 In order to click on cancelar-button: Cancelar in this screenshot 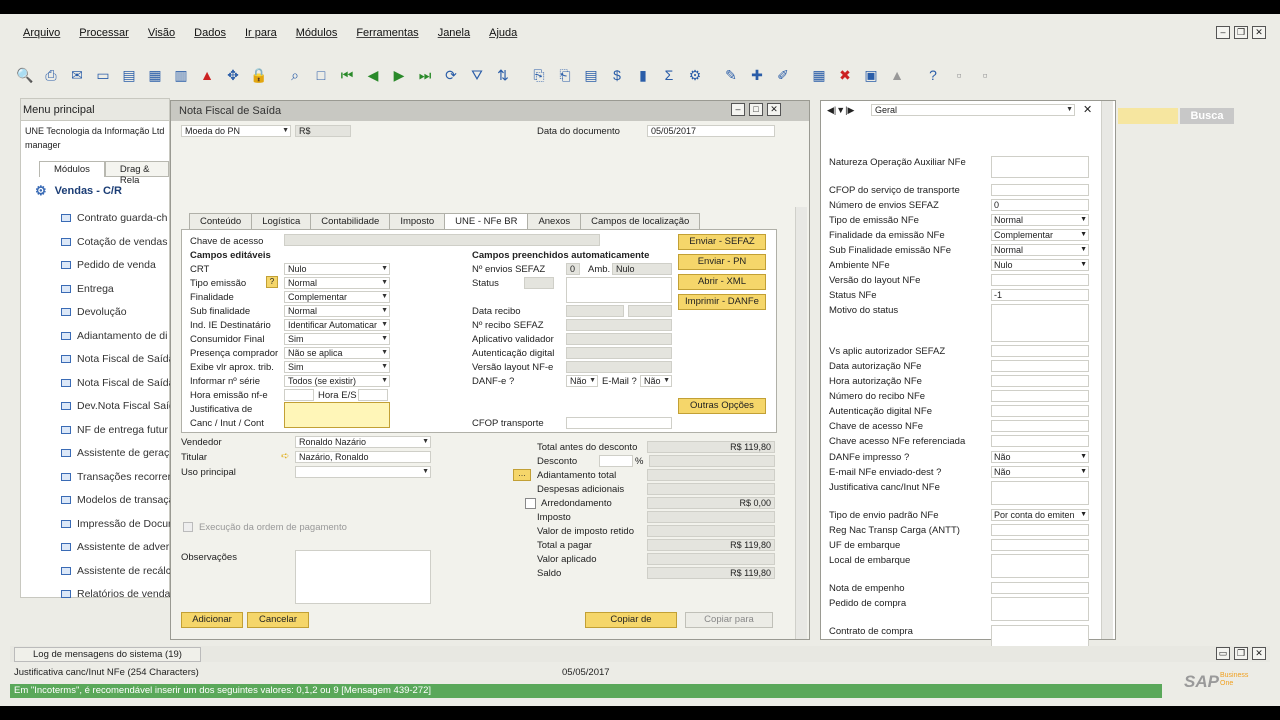, I will do `click(278, 620)`.